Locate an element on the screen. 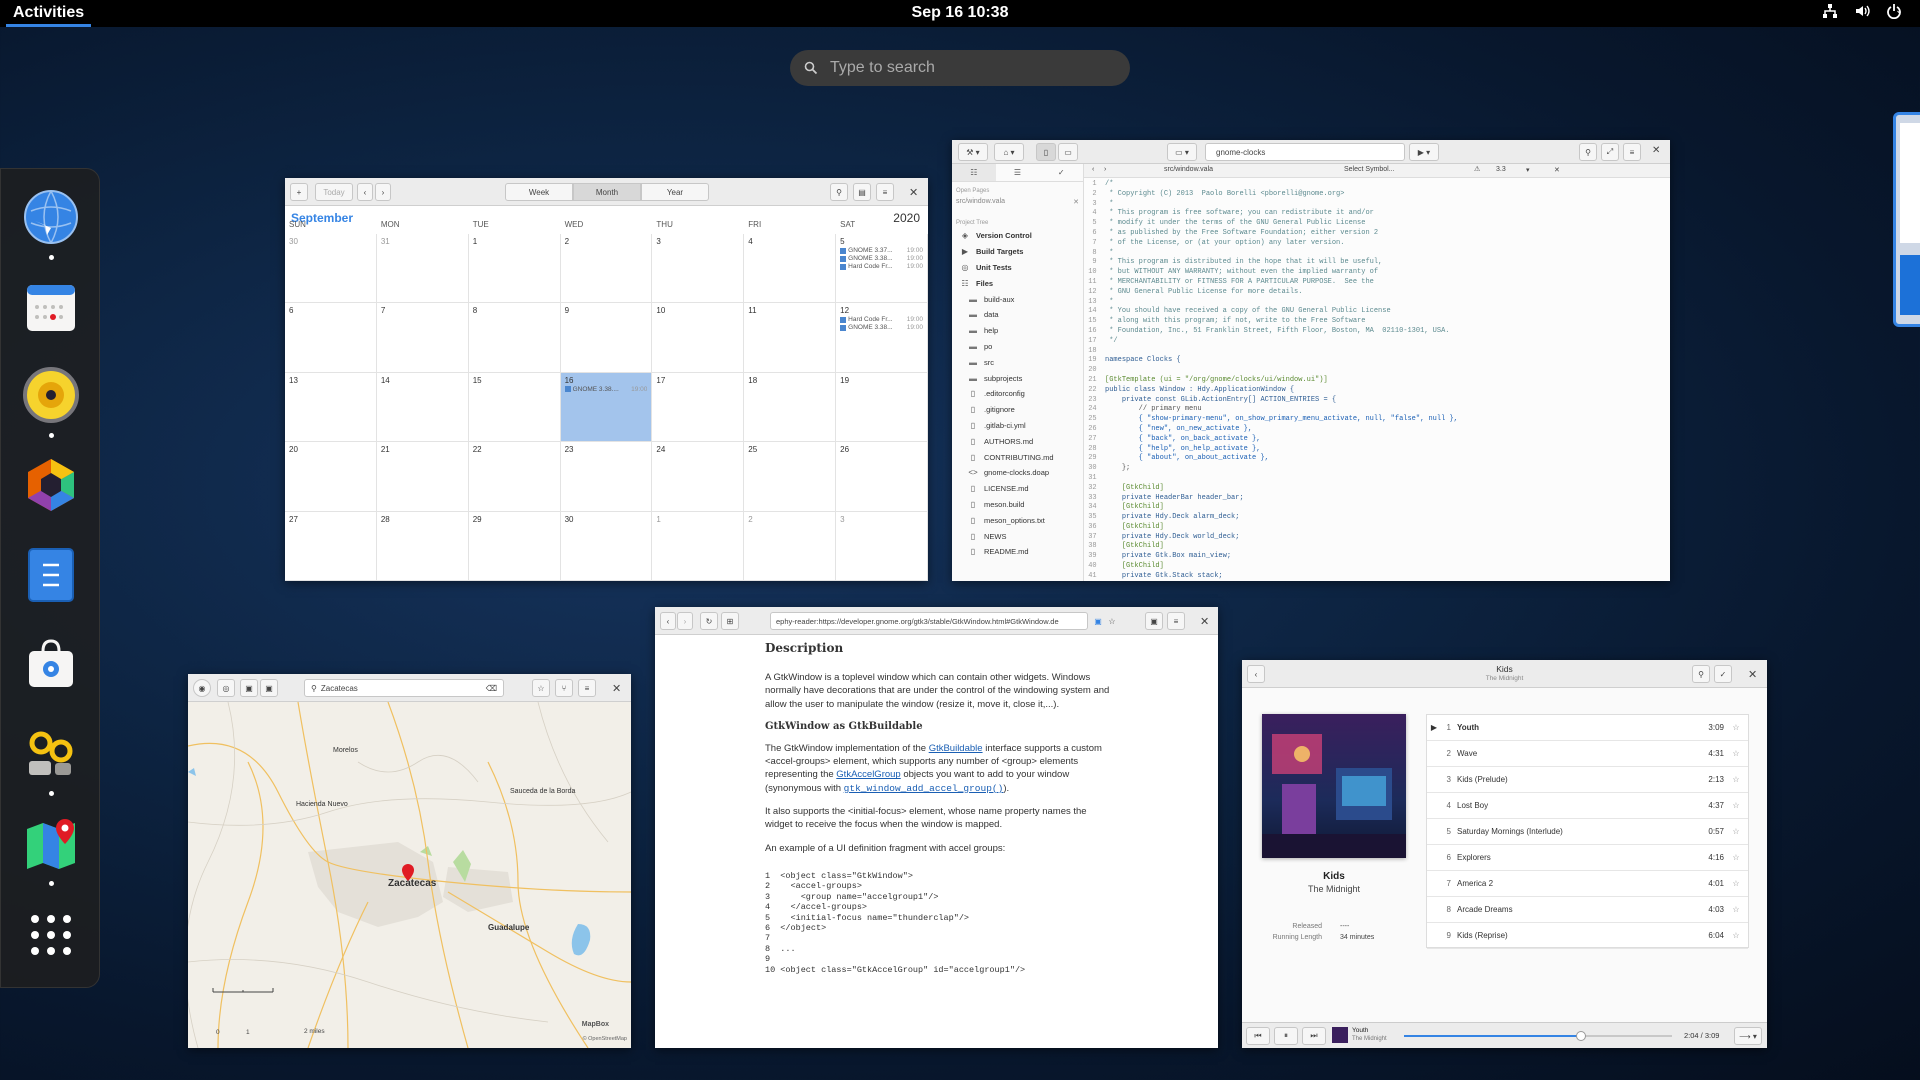 The image size is (1920, 1080). day-cell: 11 is located at coordinates (790, 338).